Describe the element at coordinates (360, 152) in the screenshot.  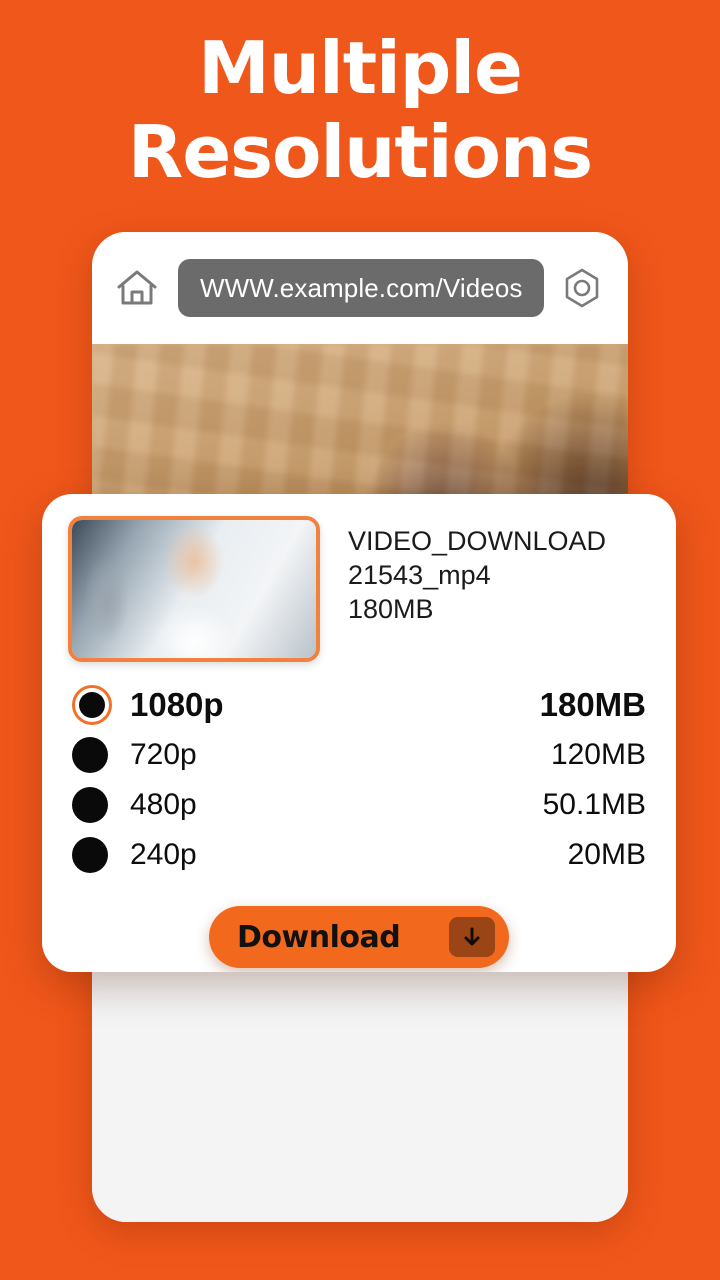
I see `headline-line-2: Resolutions` at that location.